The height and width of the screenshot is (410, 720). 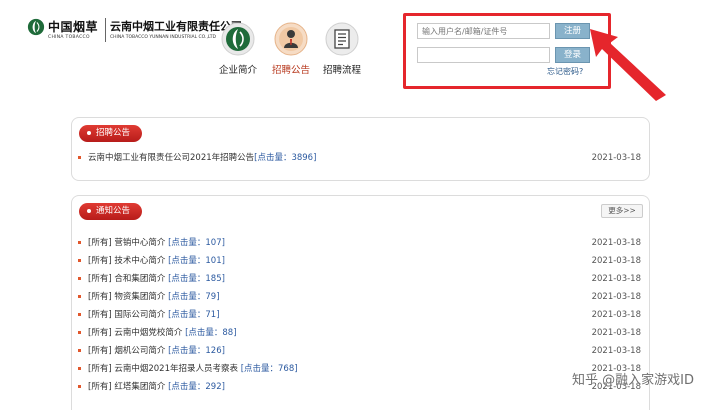 What do you see at coordinates (73, 27) in the screenshot?
I see `logo-title-cn: 中国烟草` at bounding box center [73, 27].